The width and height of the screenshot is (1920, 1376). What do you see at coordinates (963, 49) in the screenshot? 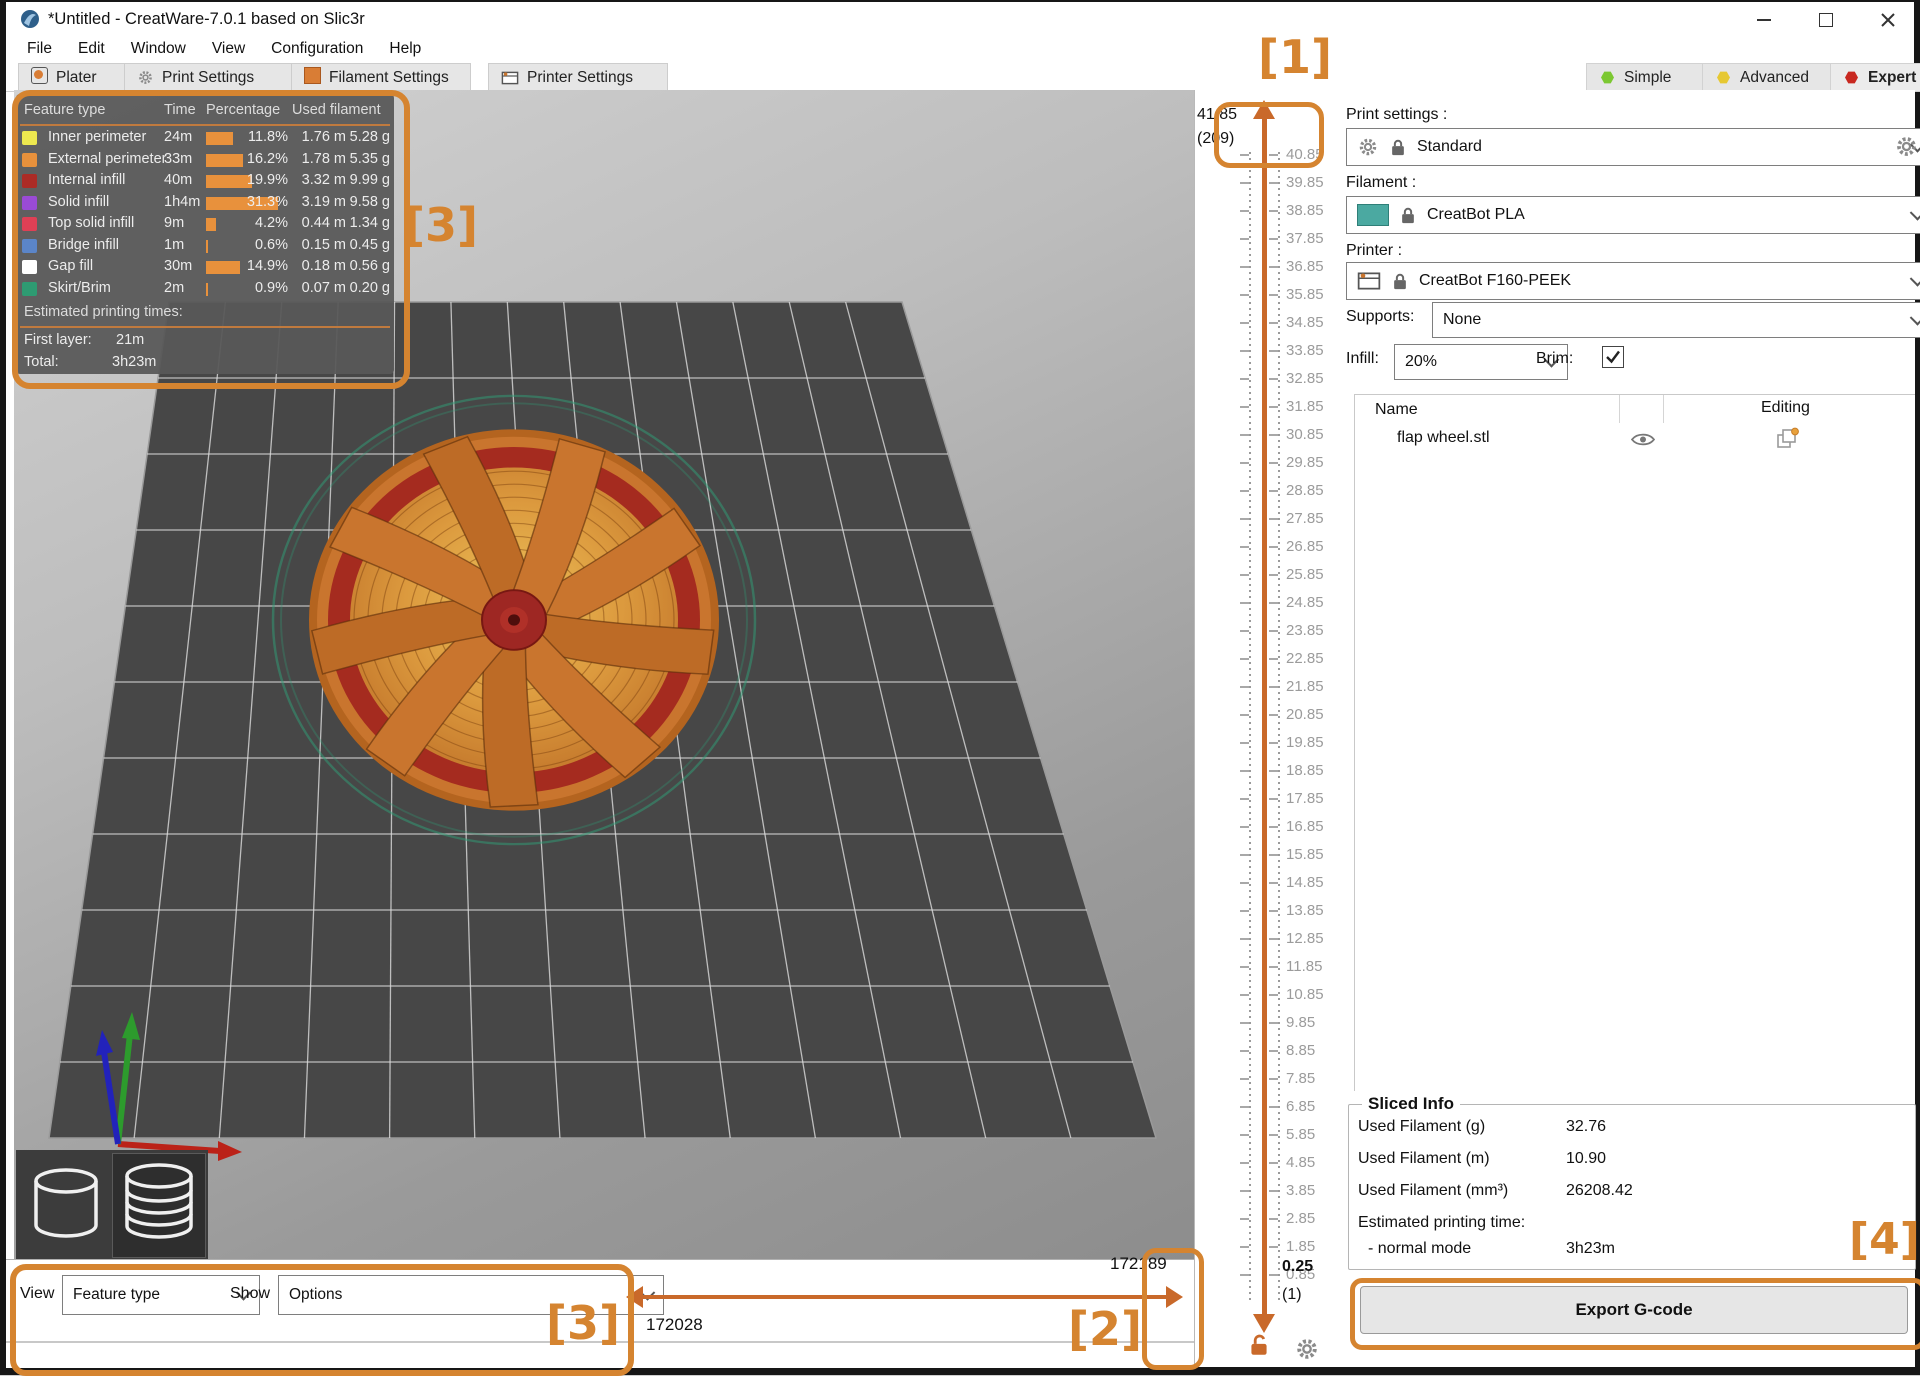
I see `menu-bar: File Edit Window View Configuration Help` at bounding box center [963, 49].